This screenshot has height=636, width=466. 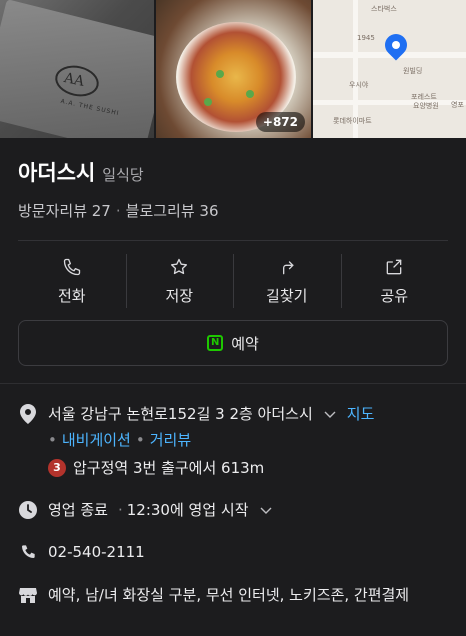 I want to click on location-icon, so click(x=28, y=413).